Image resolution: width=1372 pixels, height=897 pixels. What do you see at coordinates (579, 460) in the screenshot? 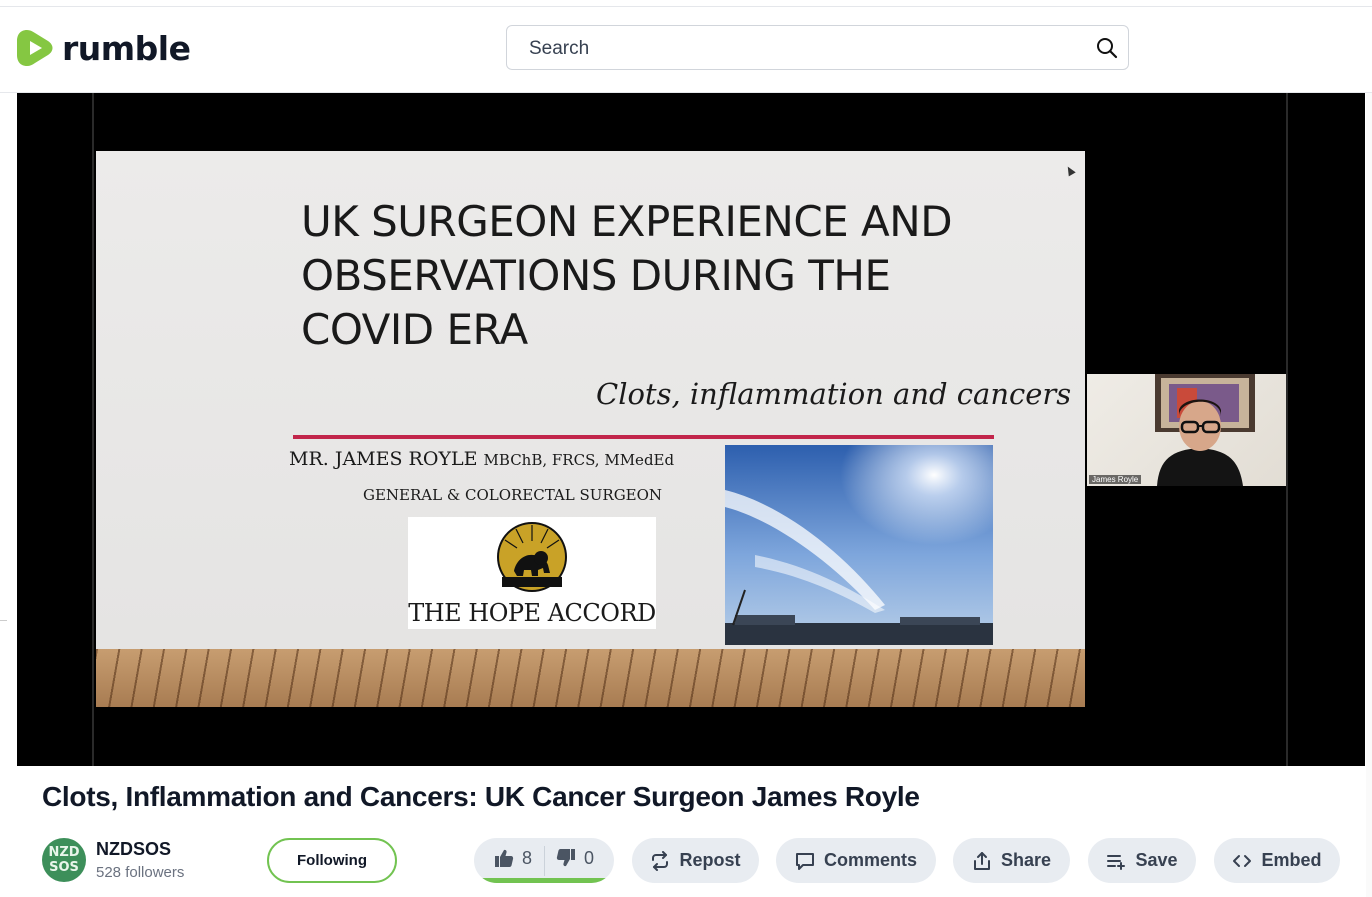
I see `slide-author-quals: MBChB, FRCS, MMedEd` at bounding box center [579, 460].